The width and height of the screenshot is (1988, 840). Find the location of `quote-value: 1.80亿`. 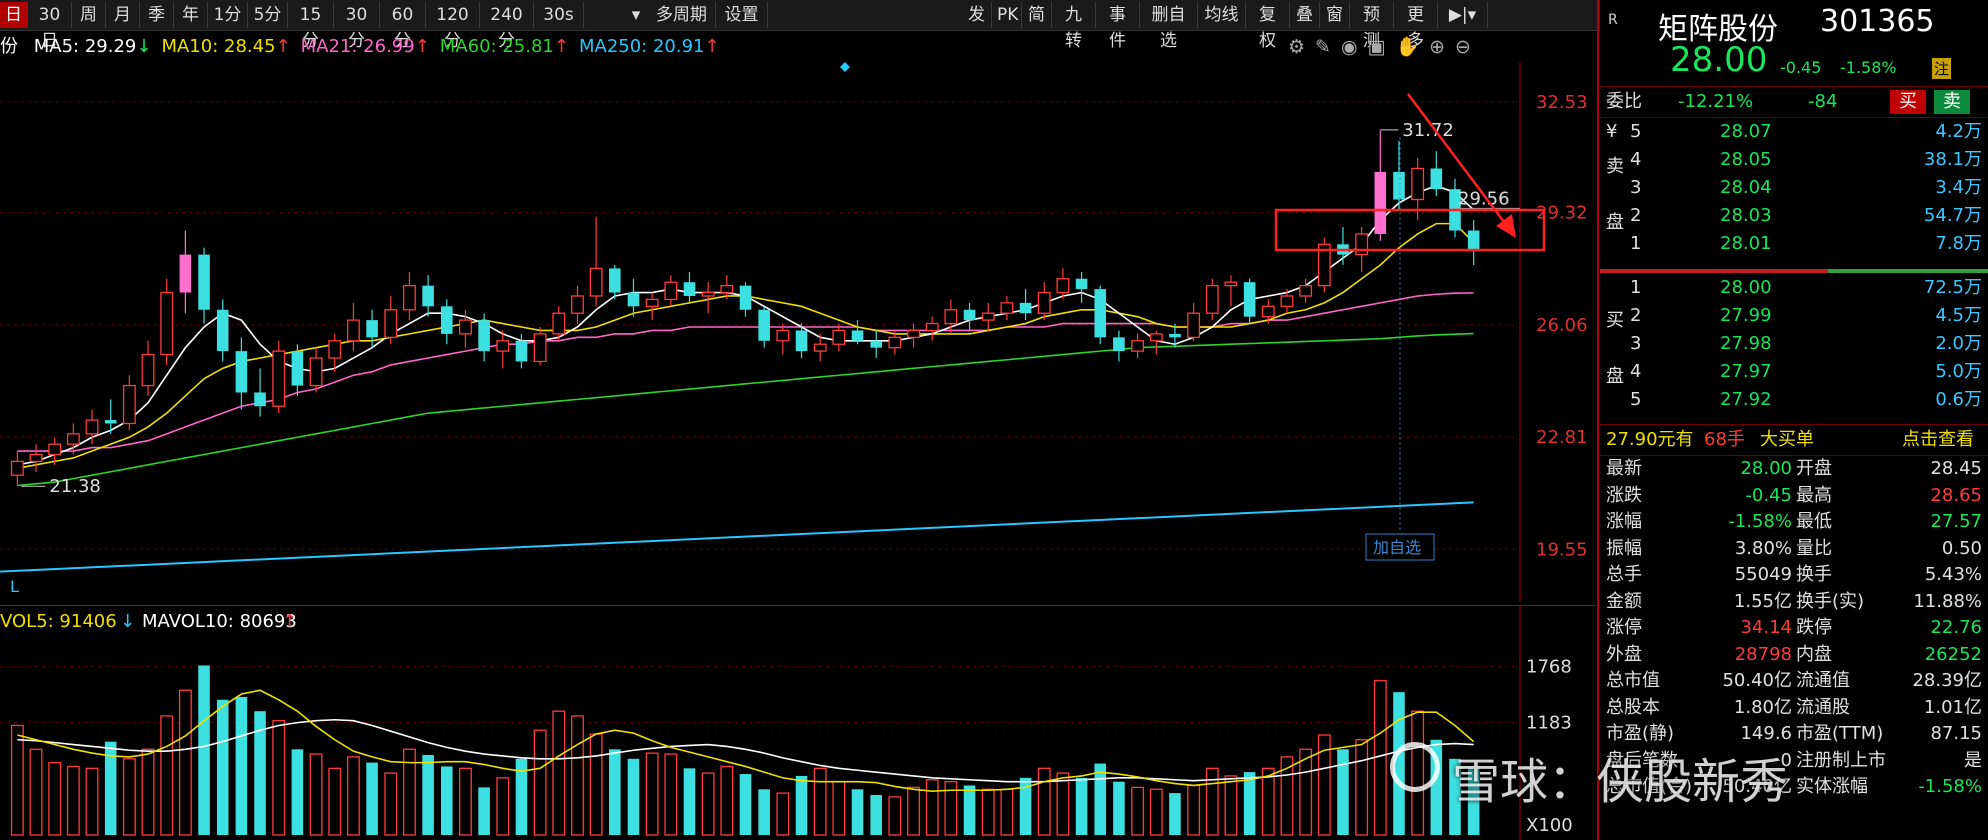

quote-value: 1.80亿 is located at coordinates (1762, 707).